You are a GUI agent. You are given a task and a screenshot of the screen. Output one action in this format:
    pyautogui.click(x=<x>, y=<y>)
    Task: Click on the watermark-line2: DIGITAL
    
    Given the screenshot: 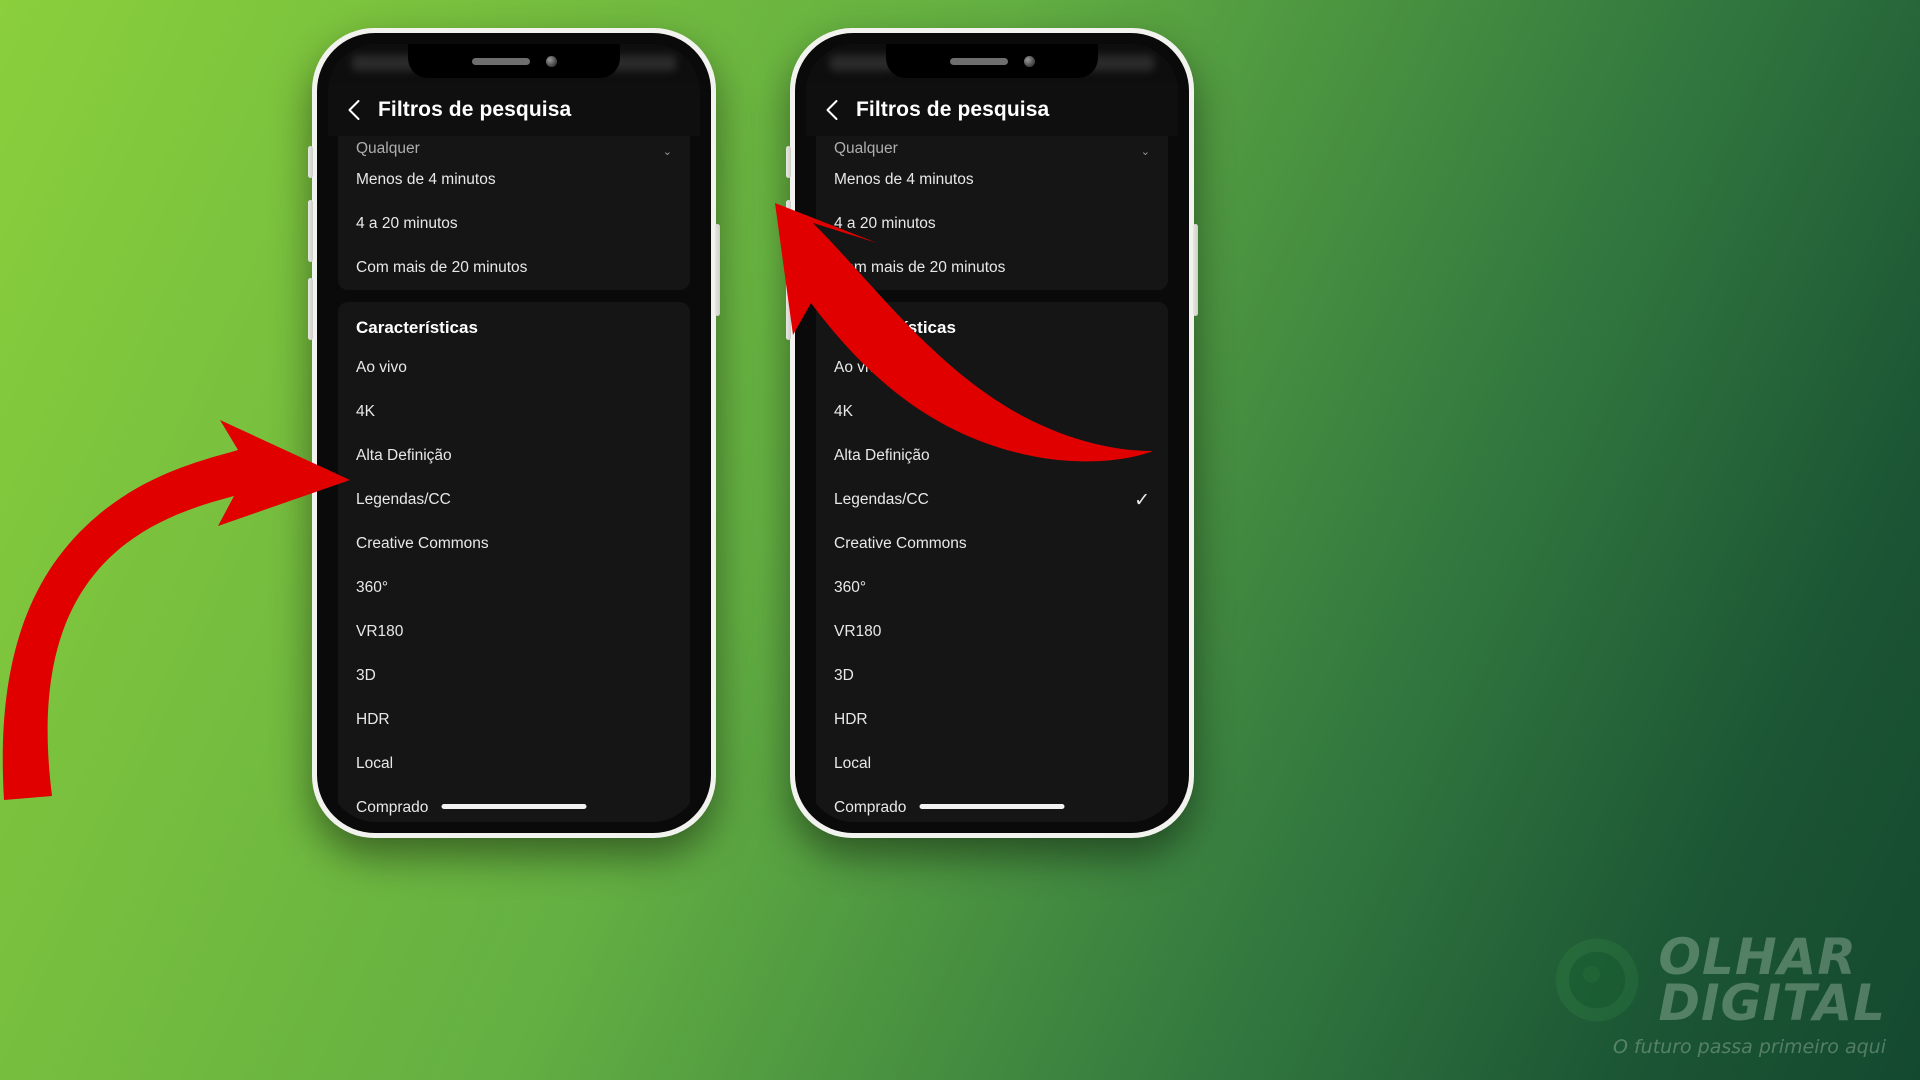 What is the action you would take?
    pyautogui.click(x=1772, y=1003)
    